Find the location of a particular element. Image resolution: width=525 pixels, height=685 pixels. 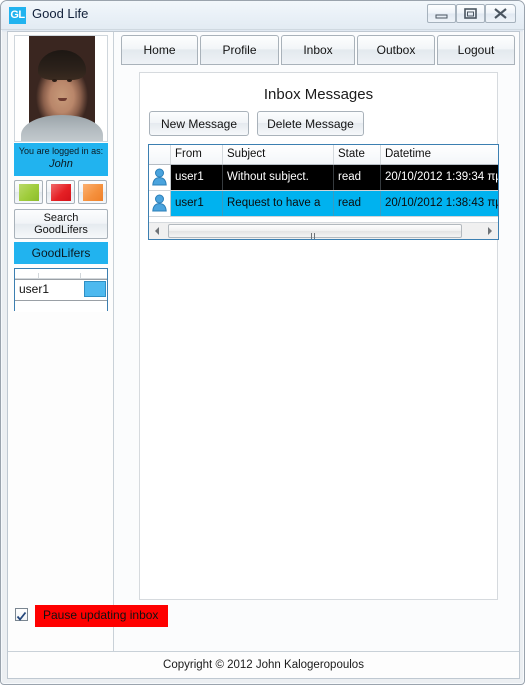

tab-bar: Home Profile Inbox Outbox Logout is located at coordinates (318, 50).